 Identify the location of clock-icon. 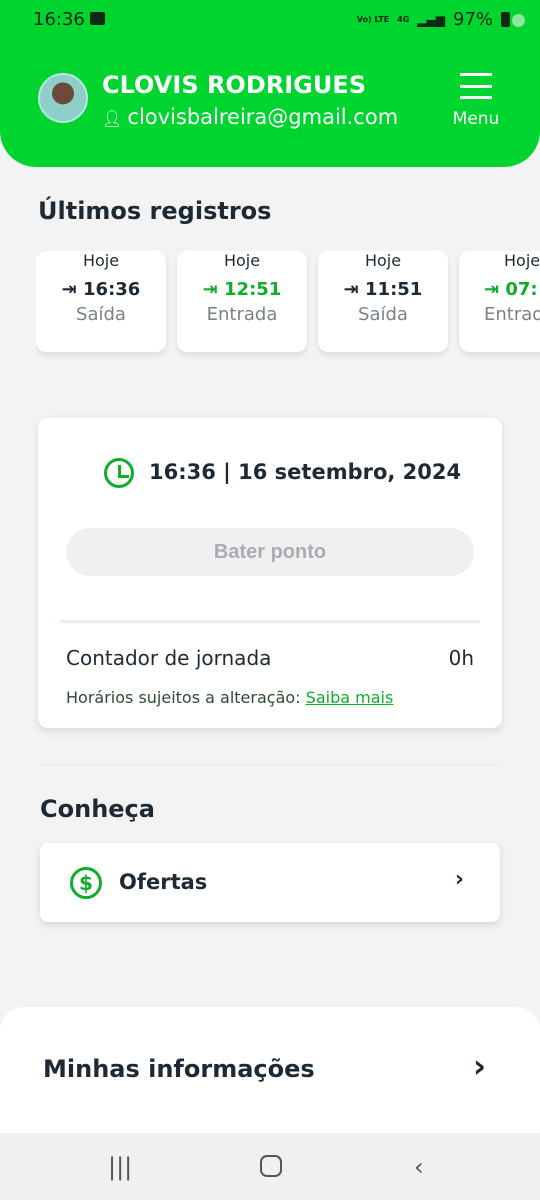
(119, 473).